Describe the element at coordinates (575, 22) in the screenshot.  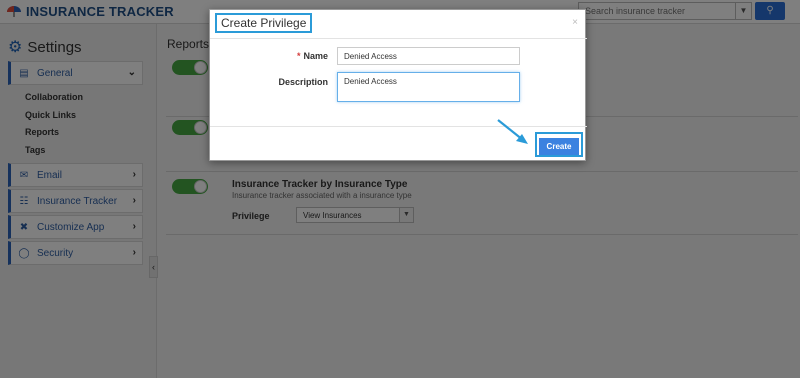
I see `close-icon: ×` at that location.